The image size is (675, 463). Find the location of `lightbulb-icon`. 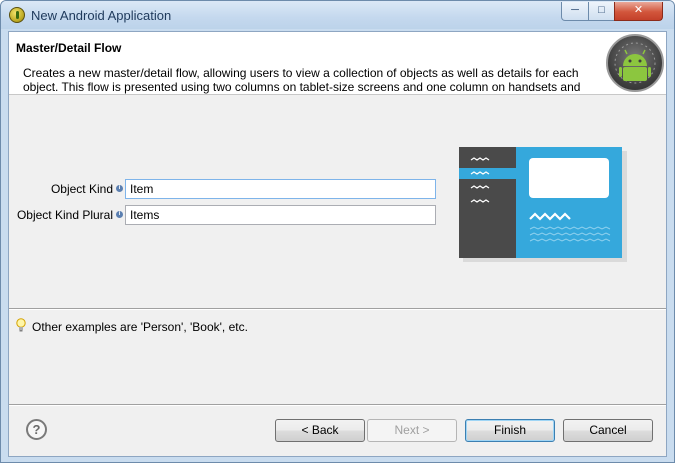

lightbulb-icon is located at coordinates (21, 325).